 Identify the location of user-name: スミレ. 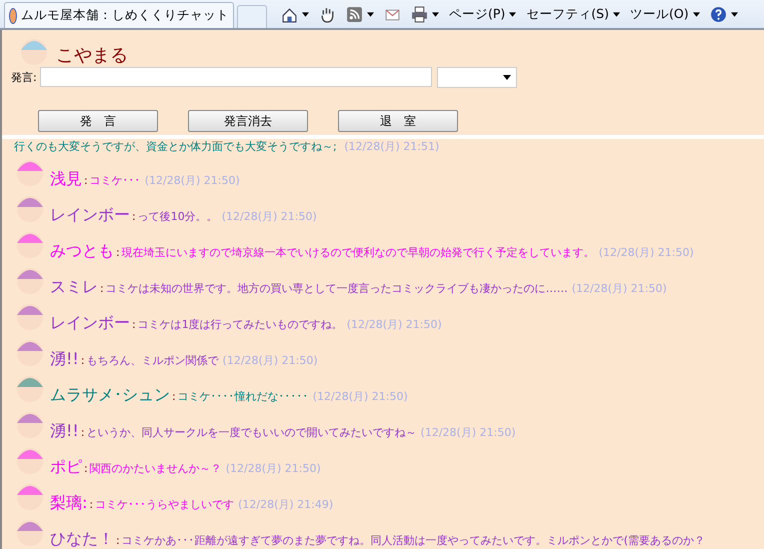
(74, 287).